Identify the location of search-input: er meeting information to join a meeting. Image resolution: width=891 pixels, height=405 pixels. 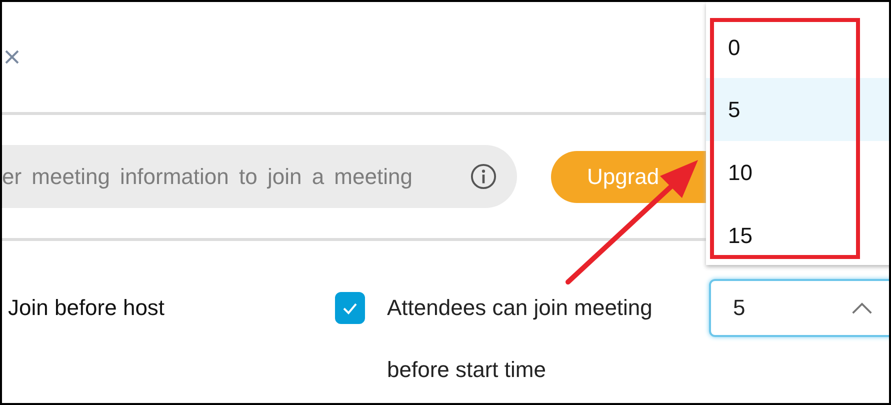
(236, 177).